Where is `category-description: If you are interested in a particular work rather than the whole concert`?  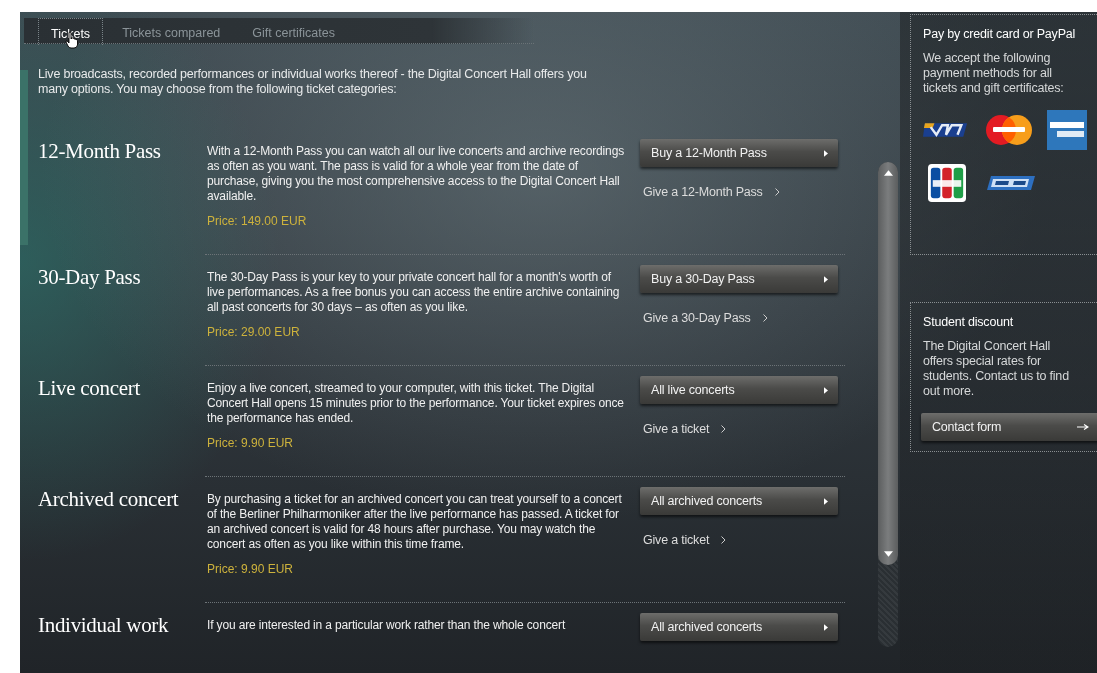 category-description: If you are interested in a particular work rather than the whole concert is located at coordinates (387, 625).